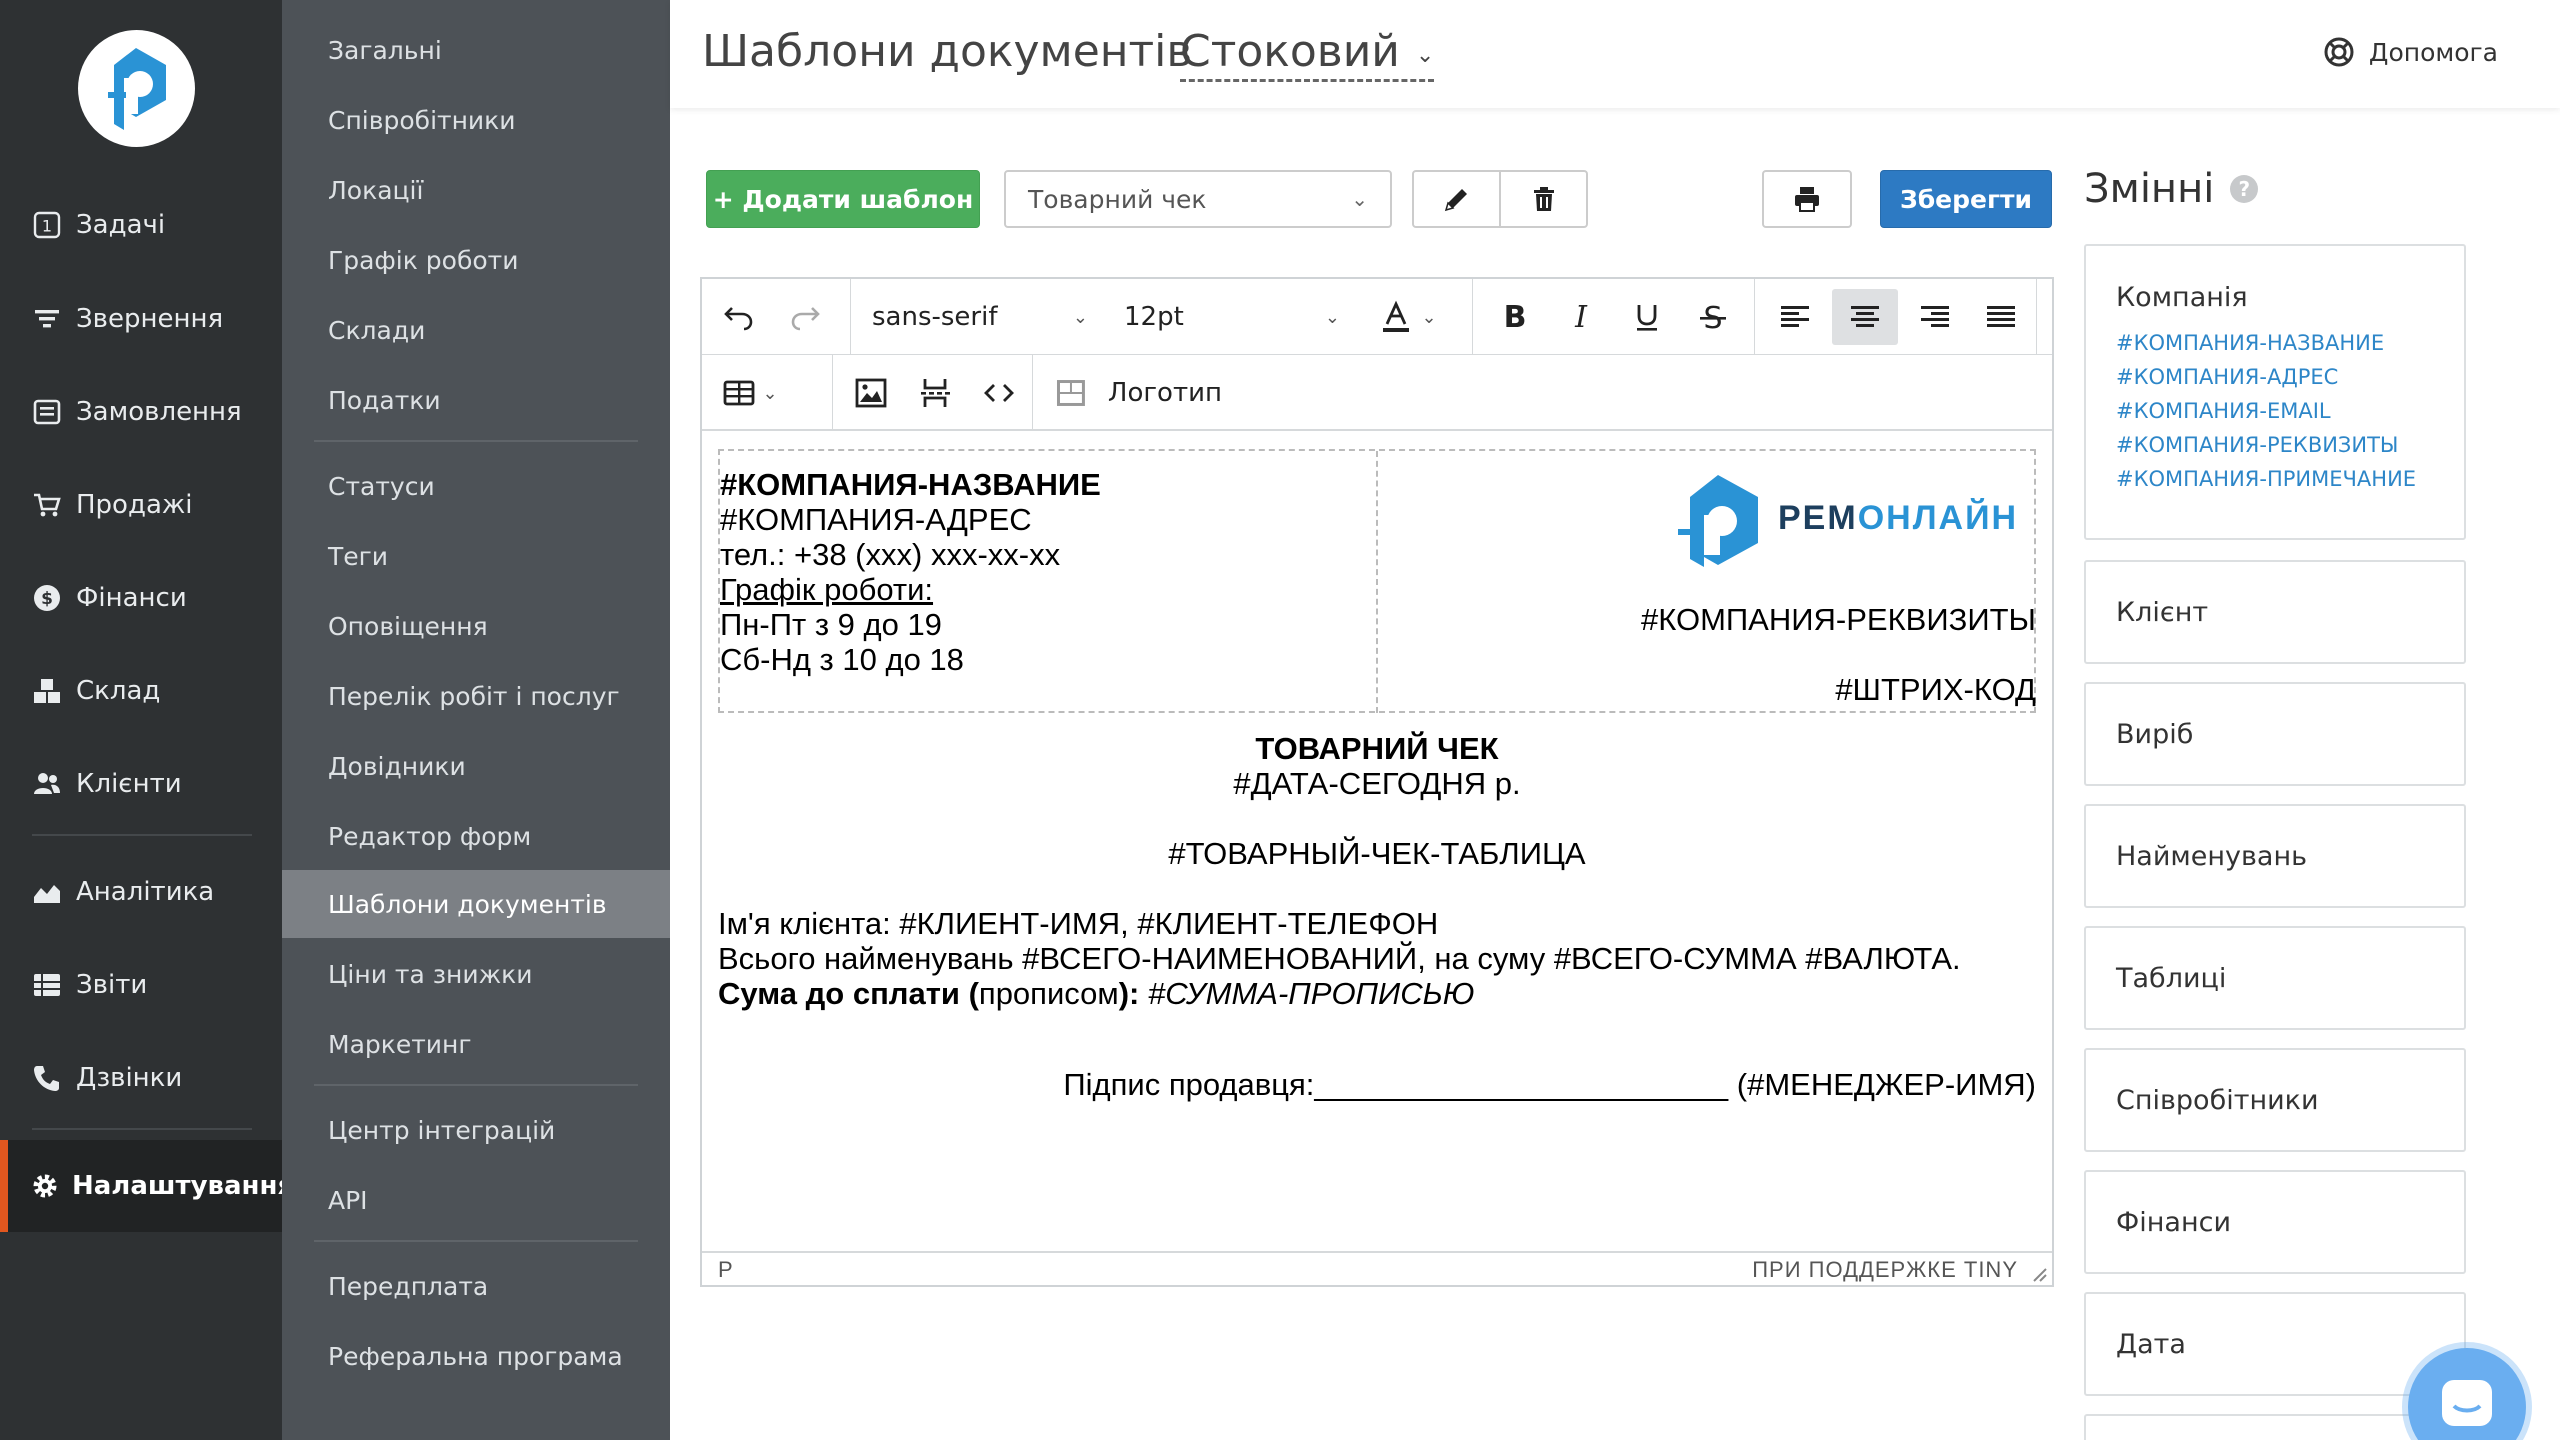  I want to click on submenu-item-subscription: Передплата, so click(476, 1286).